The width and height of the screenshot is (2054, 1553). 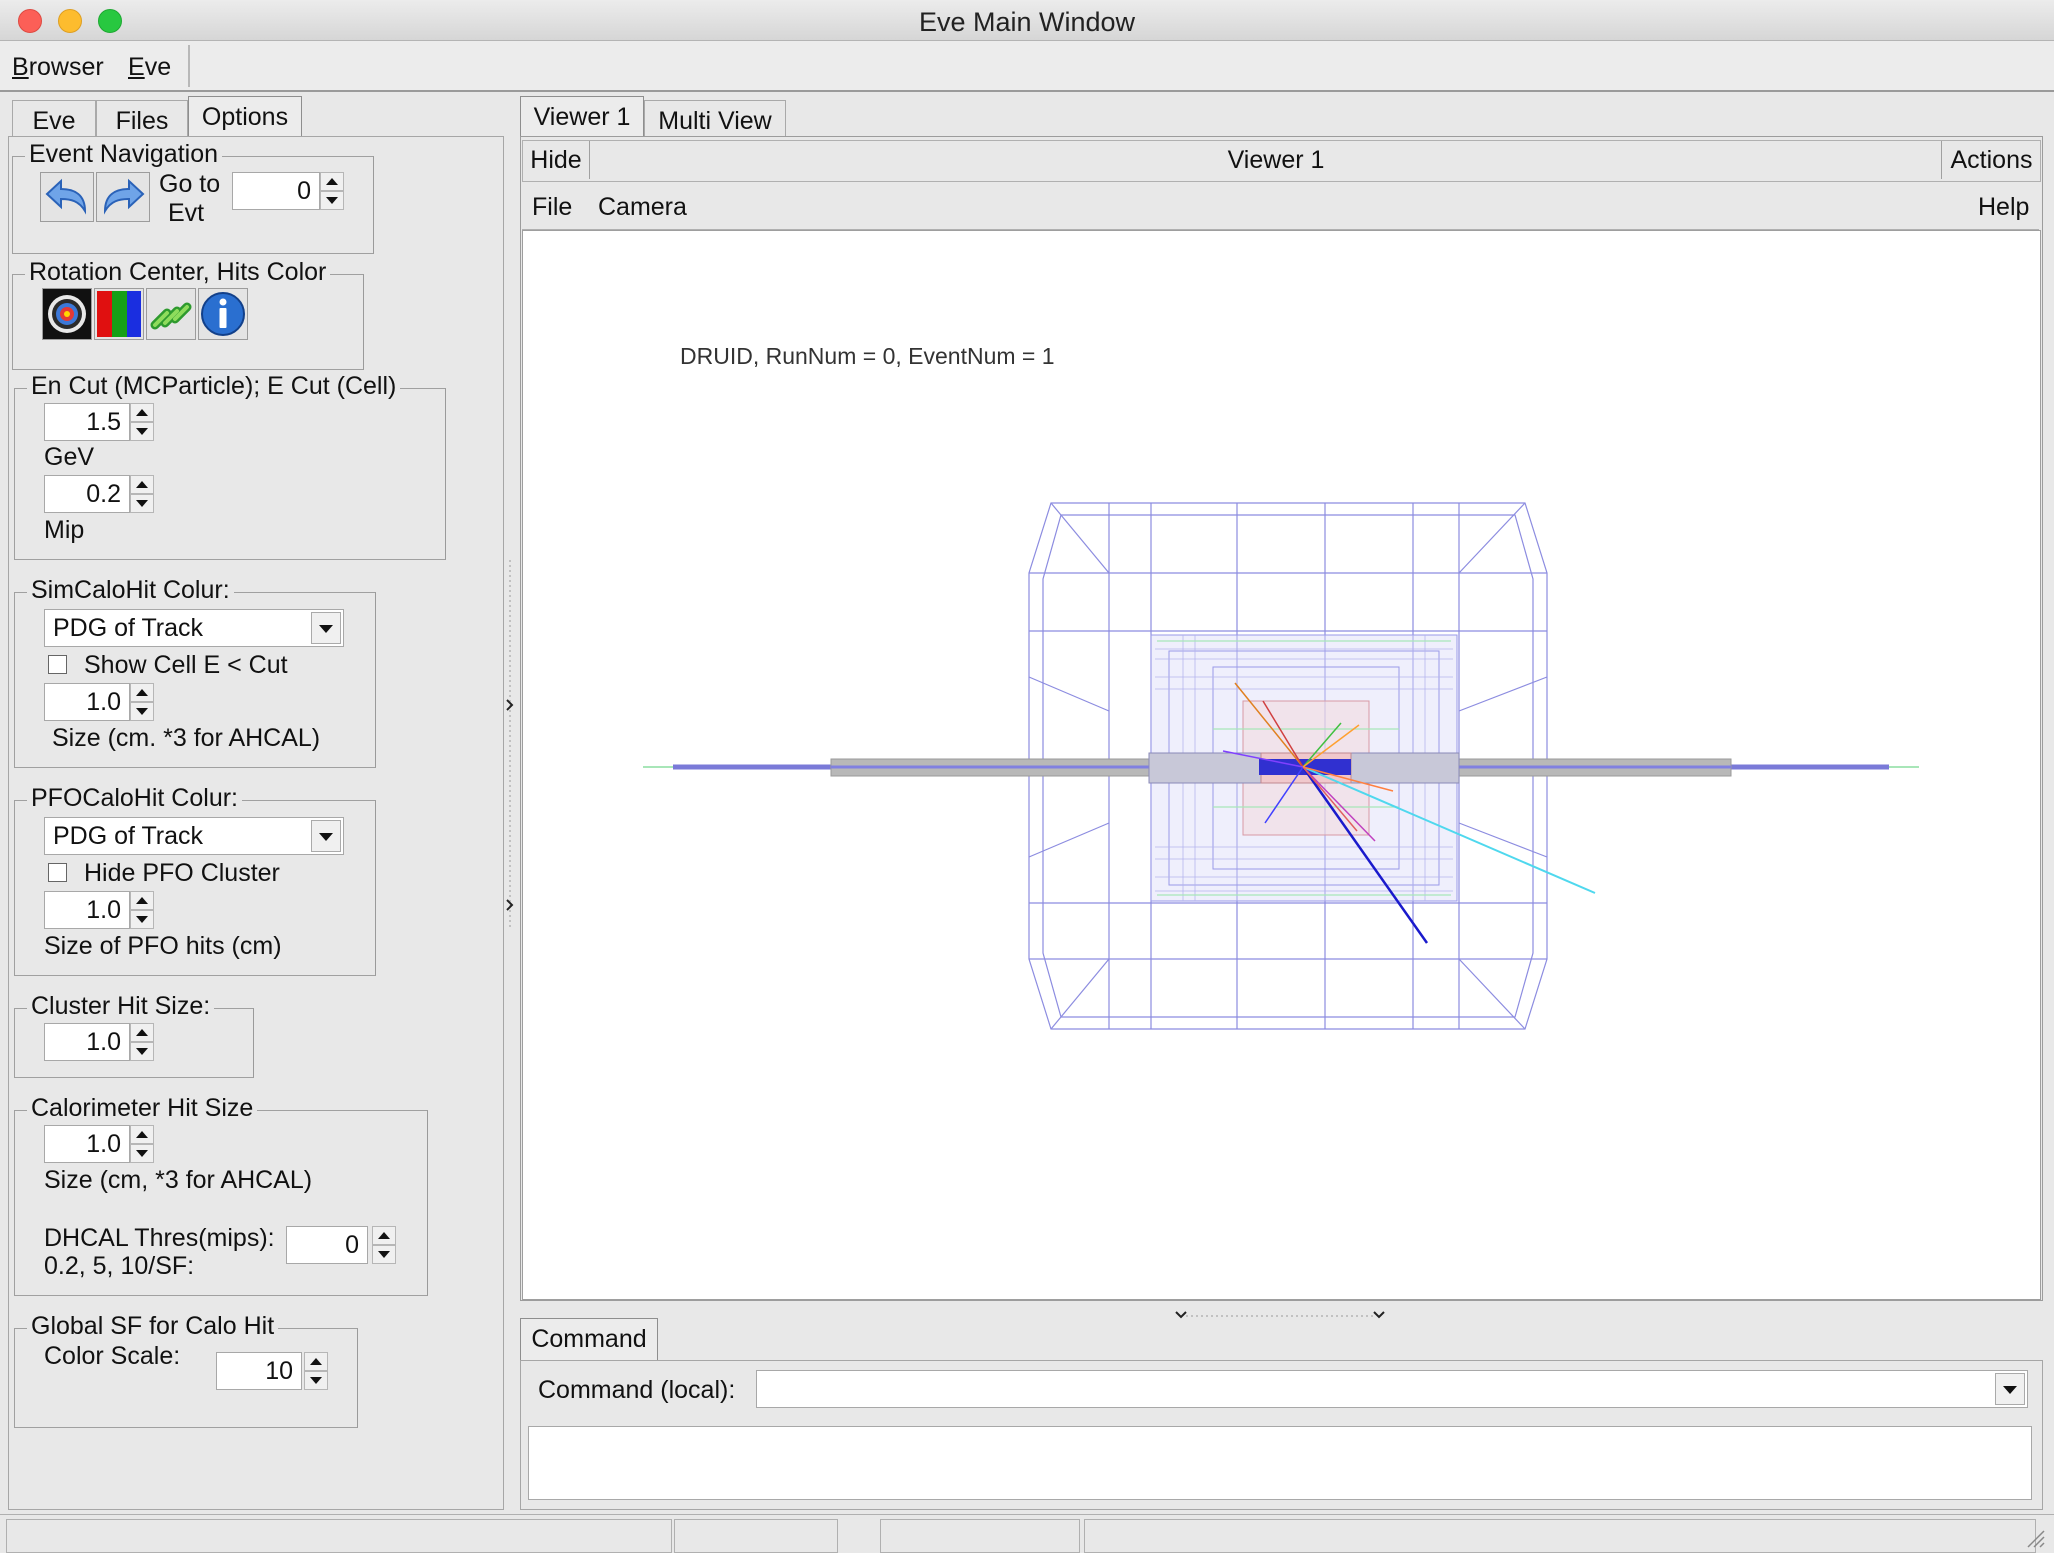 What do you see at coordinates (119, 1266) in the screenshot?
I see `dhcal-threshold-values-label: 0.2, 5, 10/SF:` at bounding box center [119, 1266].